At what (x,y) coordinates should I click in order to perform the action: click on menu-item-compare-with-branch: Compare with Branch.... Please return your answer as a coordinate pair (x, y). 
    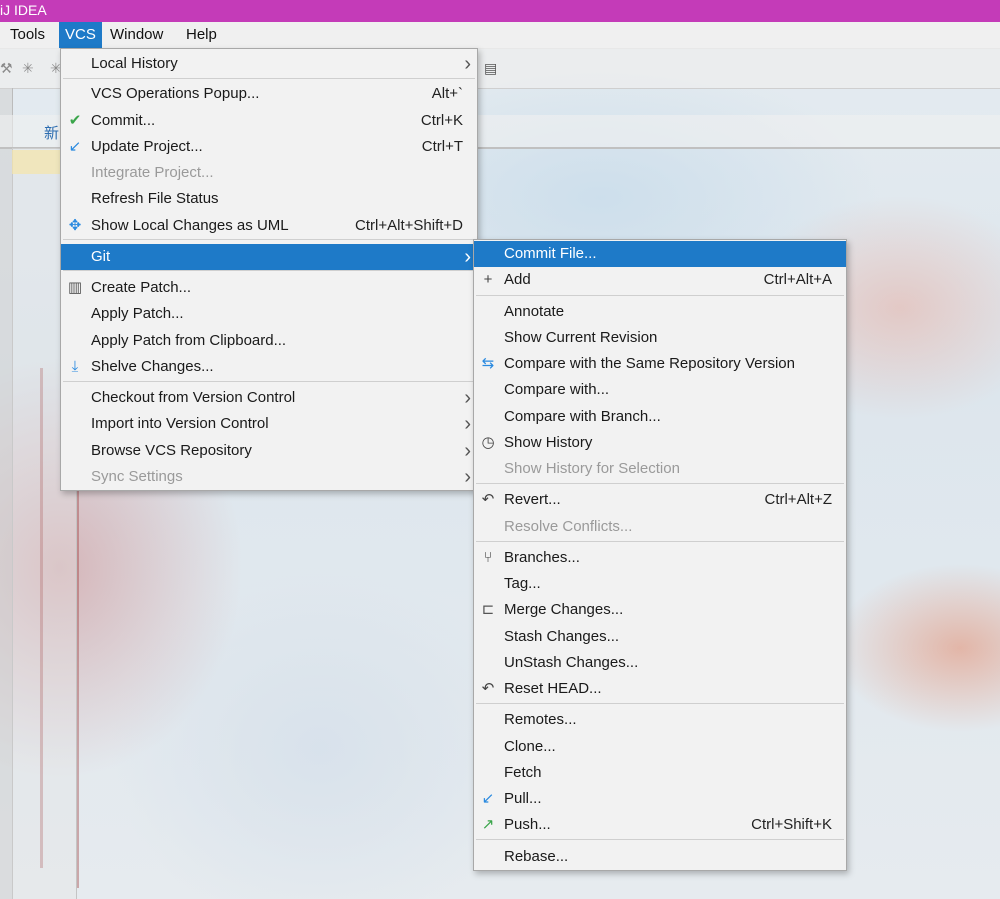
    Looking at the image, I should click on (660, 417).